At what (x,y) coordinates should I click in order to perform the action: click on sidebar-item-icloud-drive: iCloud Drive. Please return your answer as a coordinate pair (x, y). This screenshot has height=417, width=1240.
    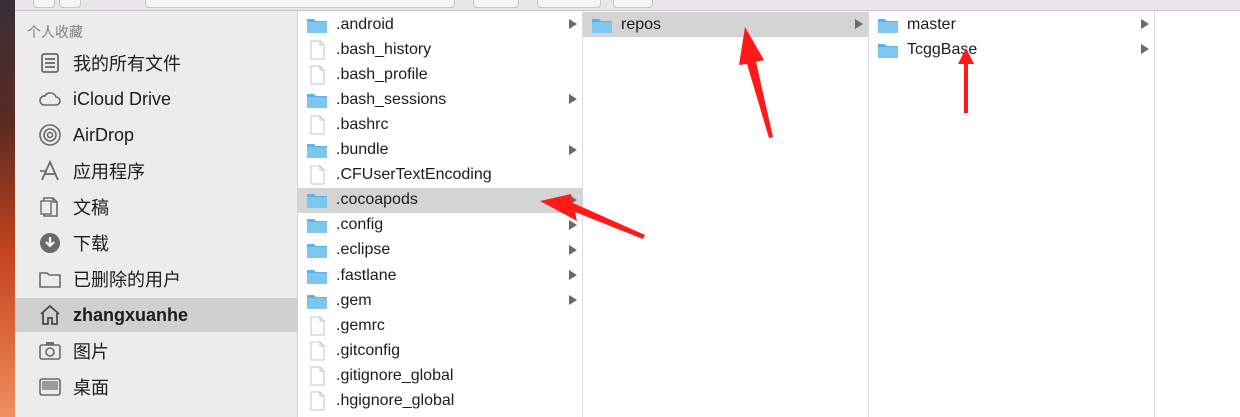
    Looking at the image, I should click on (156, 99).